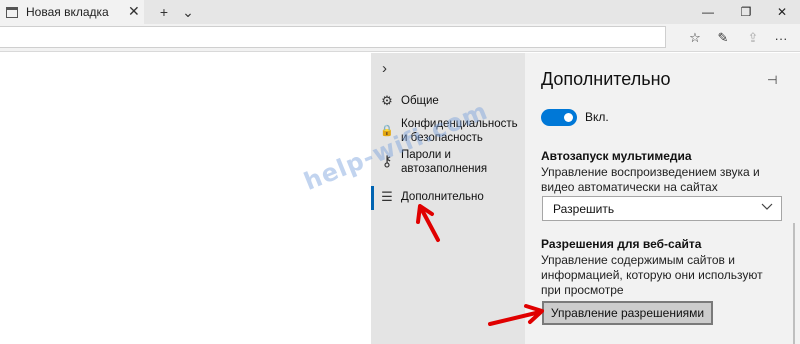  Describe the element at coordinates (606, 79) in the screenshot. I see `panel-title: Дополнительно` at that location.